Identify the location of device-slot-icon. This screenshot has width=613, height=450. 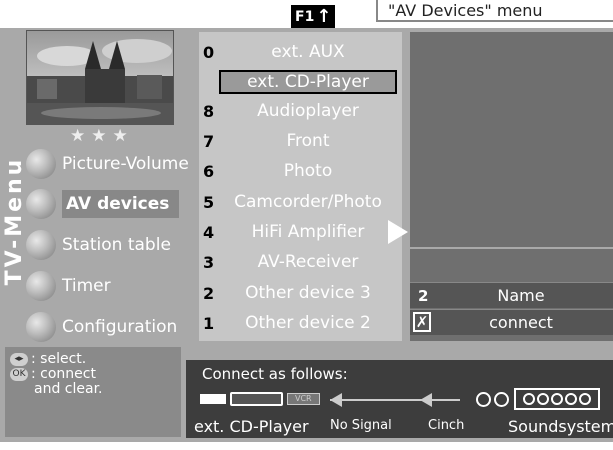
(213, 399).